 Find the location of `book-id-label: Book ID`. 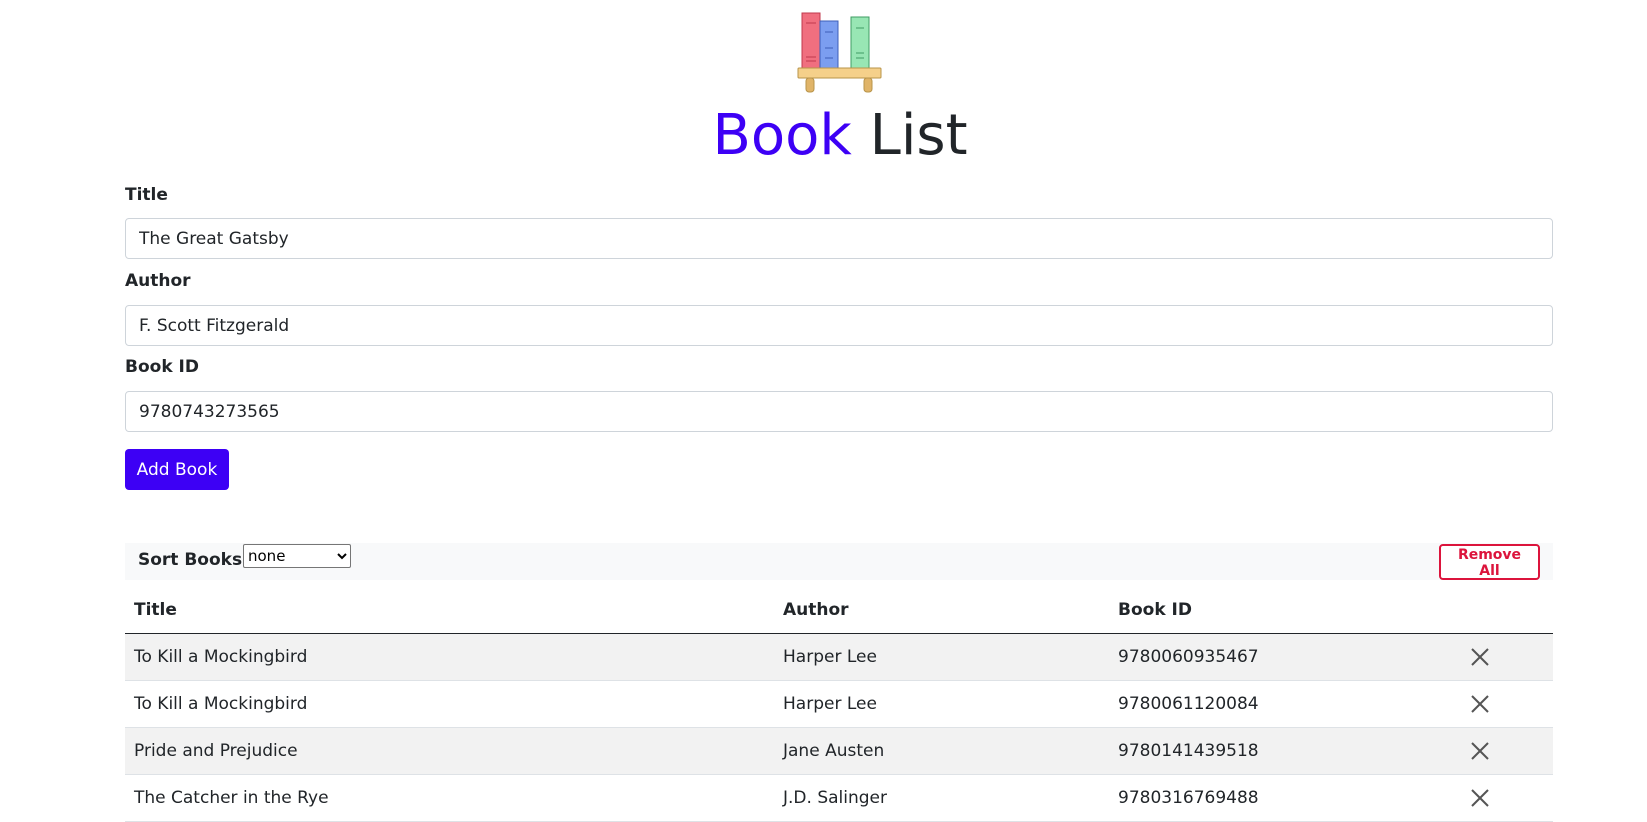

book-id-label: Book ID is located at coordinates (162, 367).